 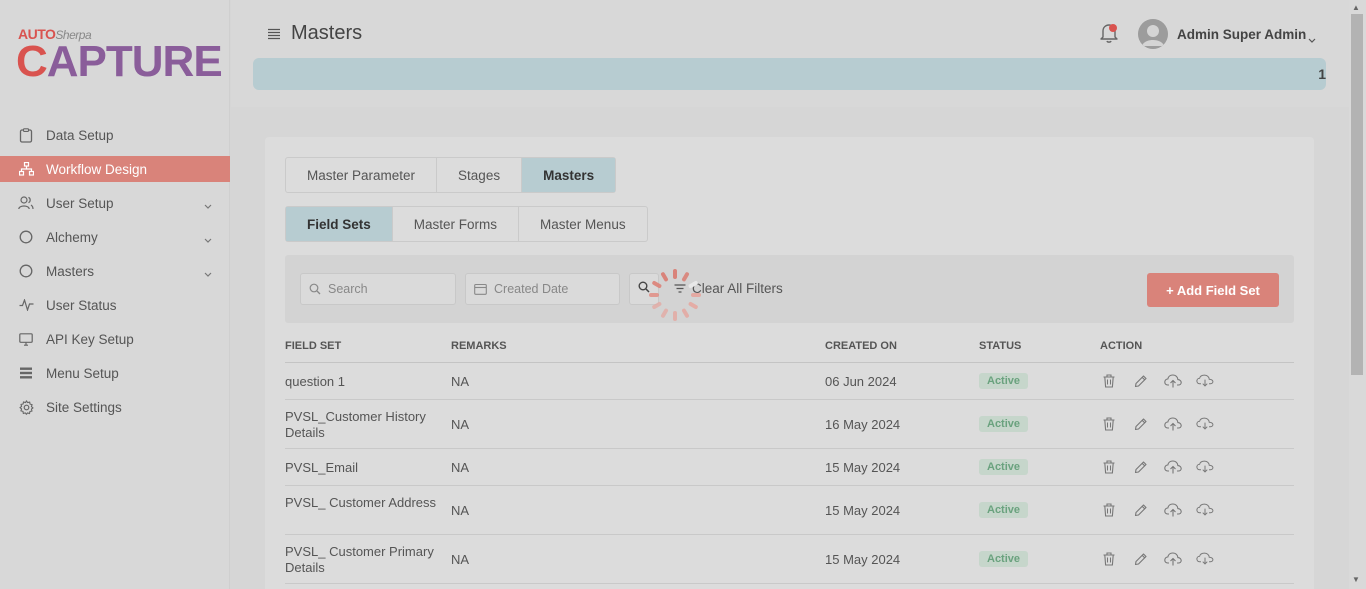 I want to click on secondary-tabs: Field Sets Master Forms Master Menus, so click(x=466, y=224).